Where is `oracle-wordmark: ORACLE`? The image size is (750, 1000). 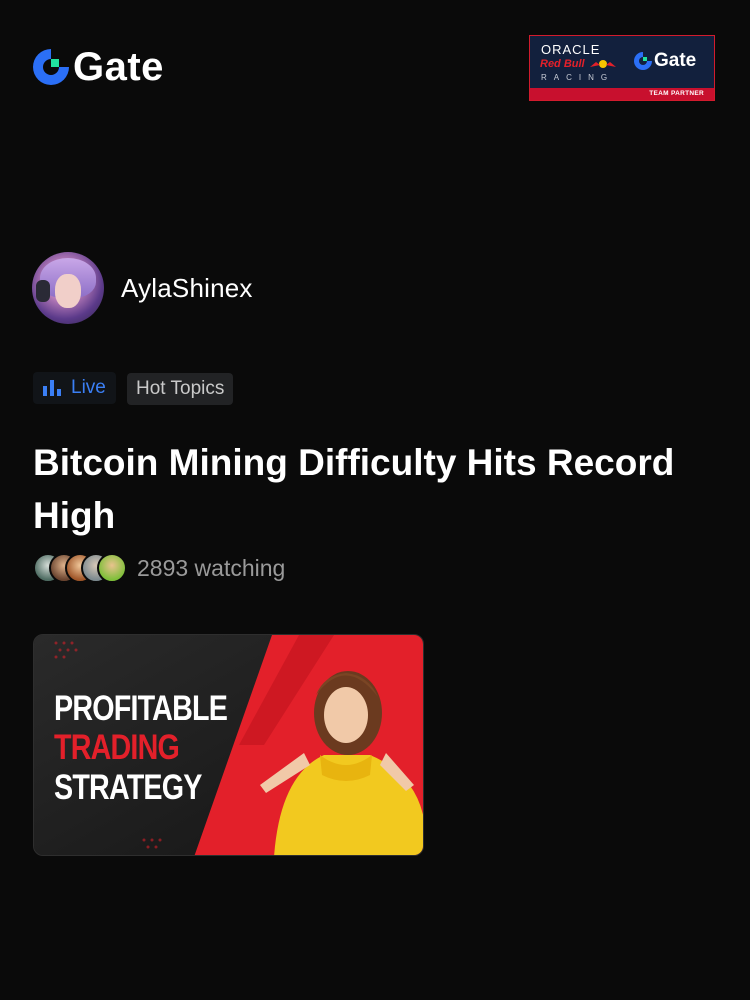 oracle-wordmark: ORACLE is located at coordinates (571, 49).